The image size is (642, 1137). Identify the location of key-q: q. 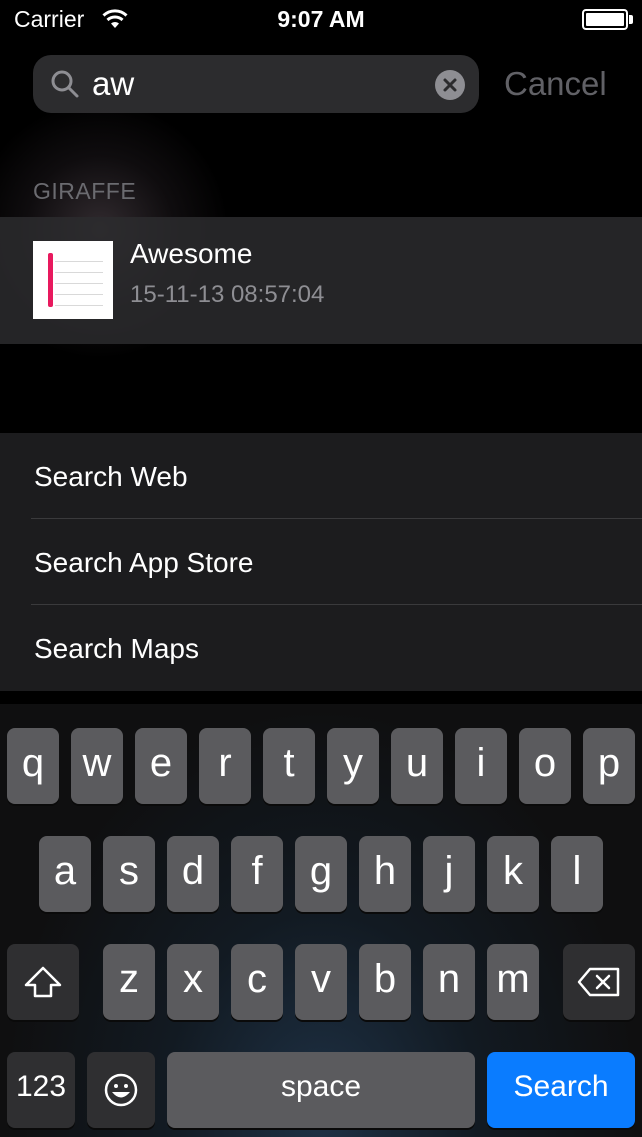
(33, 766).